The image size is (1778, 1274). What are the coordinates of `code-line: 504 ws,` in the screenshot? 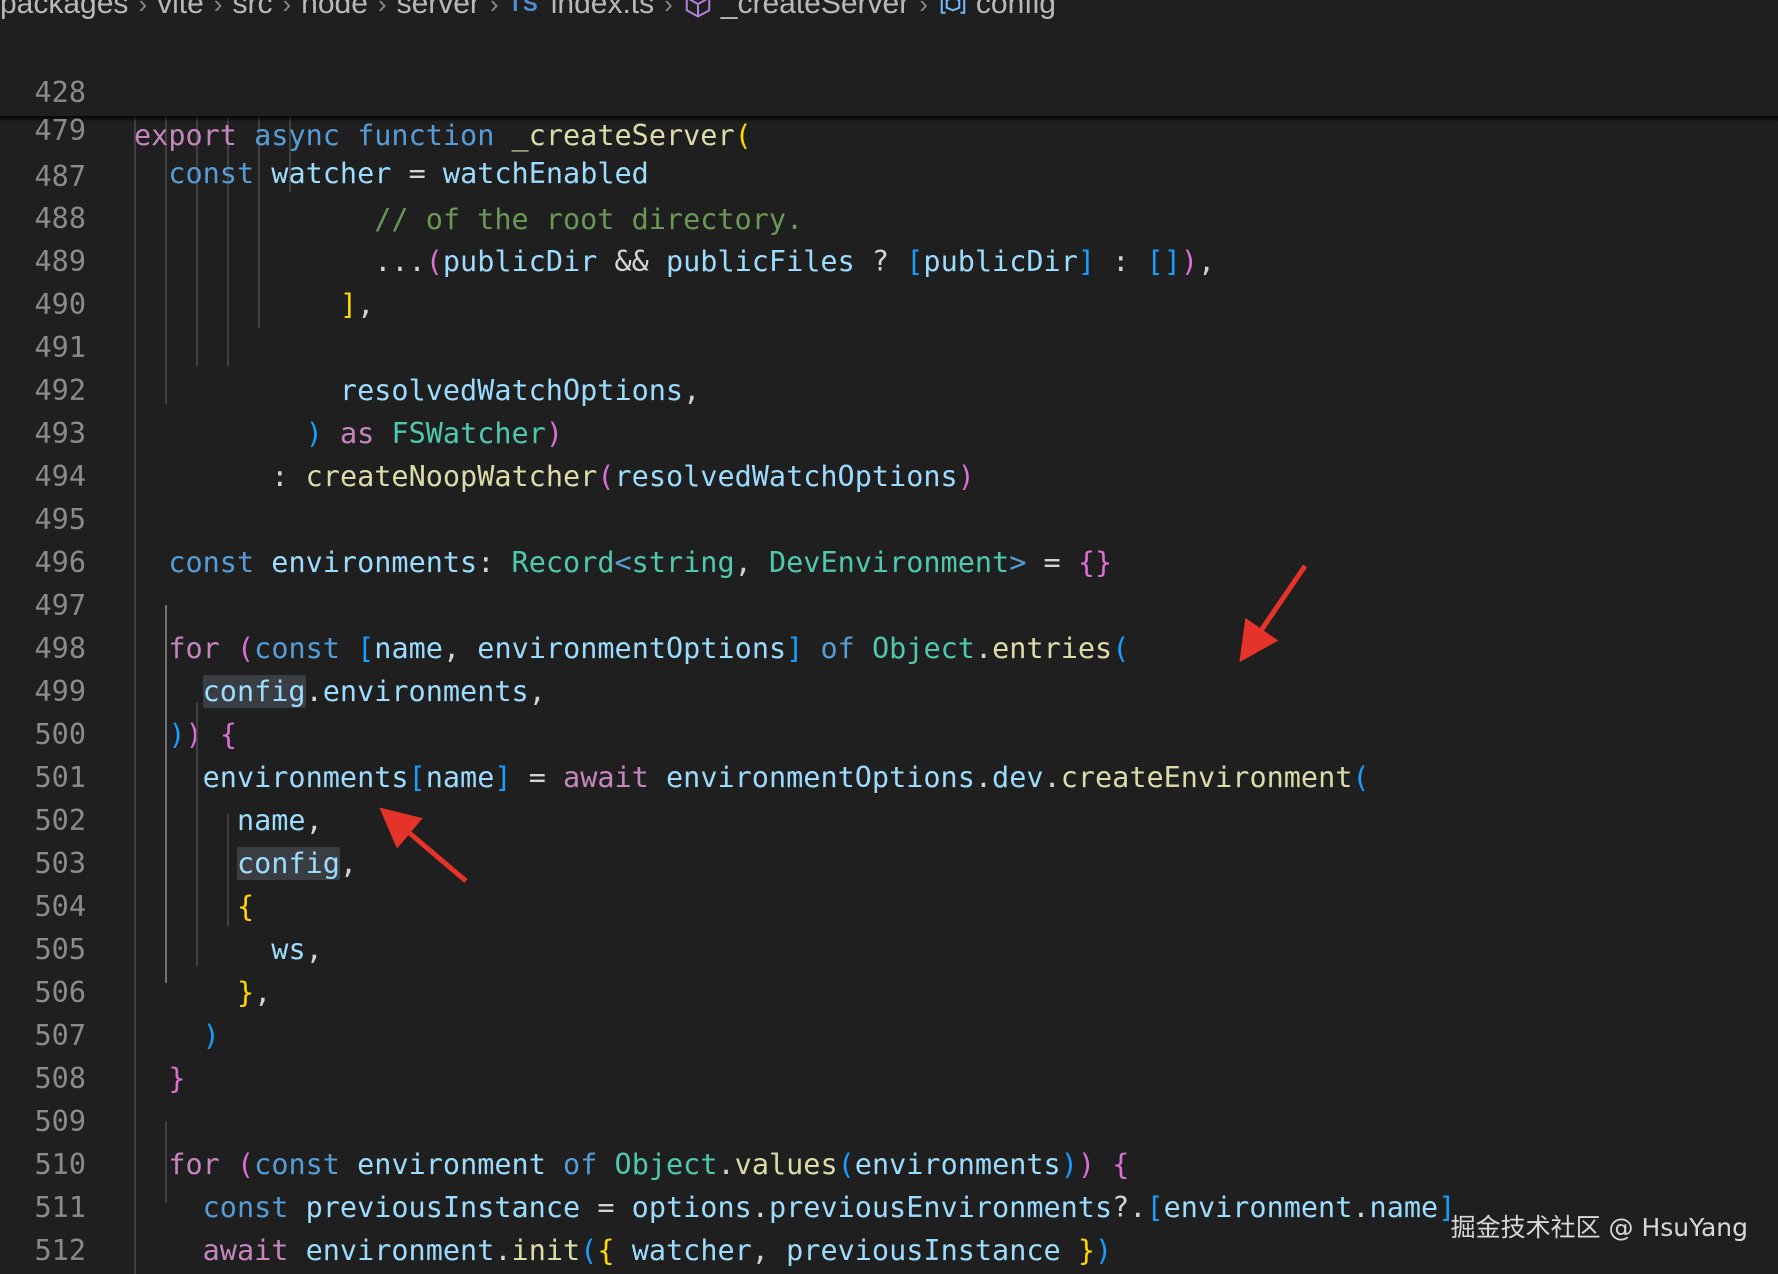 It's located at (889, 904).